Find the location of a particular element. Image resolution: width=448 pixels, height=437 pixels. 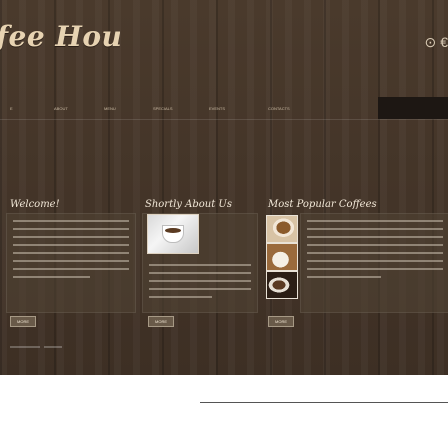

bottom-divider is located at coordinates (324, 402).